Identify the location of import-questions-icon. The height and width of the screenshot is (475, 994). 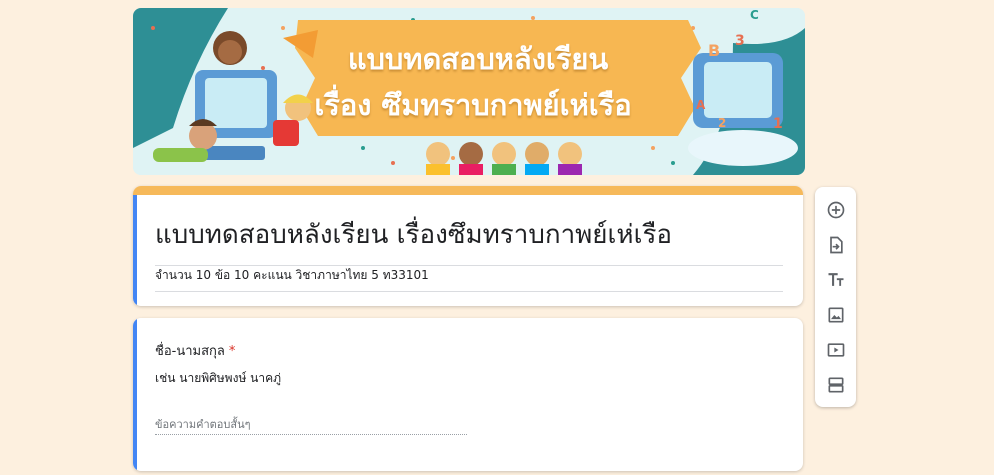
(835, 244).